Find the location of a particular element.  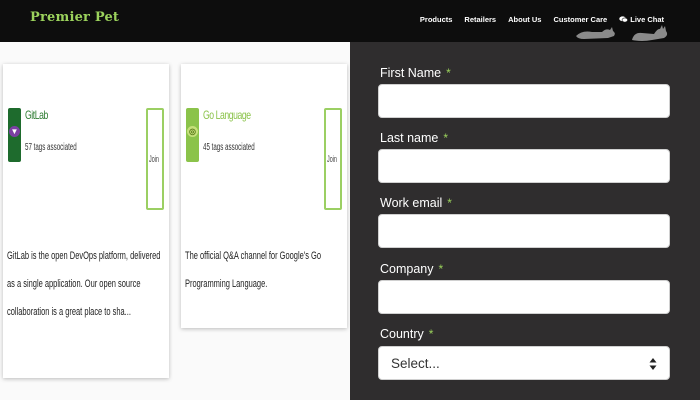

work-email-label: Work email * is located at coordinates (416, 203).